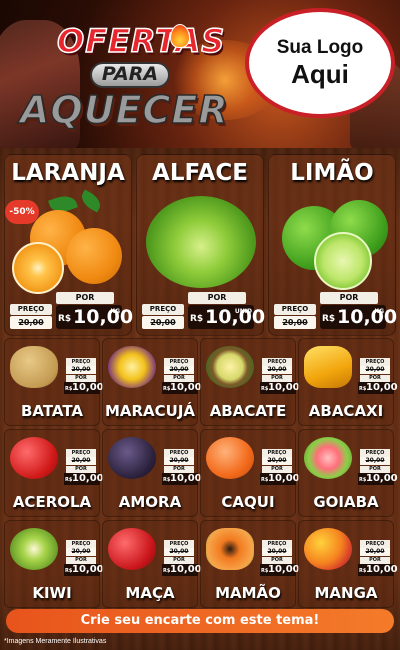 Image resolution: width=400 pixels, height=650 pixels. Describe the element at coordinates (200, 173) in the screenshot. I see `featured-name: ALFACE` at that location.